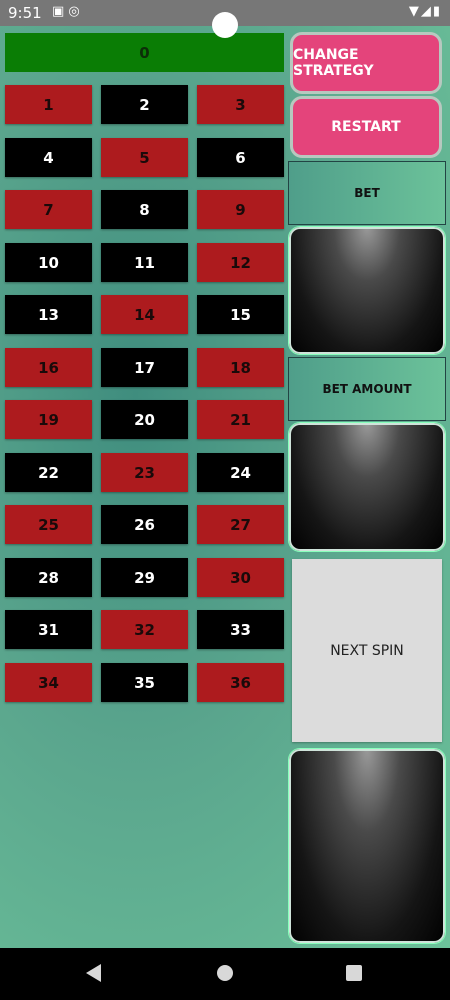 The width and height of the screenshot is (450, 1000). What do you see at coordinates (144, 262) in the screenshot?
I see `number-cell-11: 11` at bounding box center [144, 262].